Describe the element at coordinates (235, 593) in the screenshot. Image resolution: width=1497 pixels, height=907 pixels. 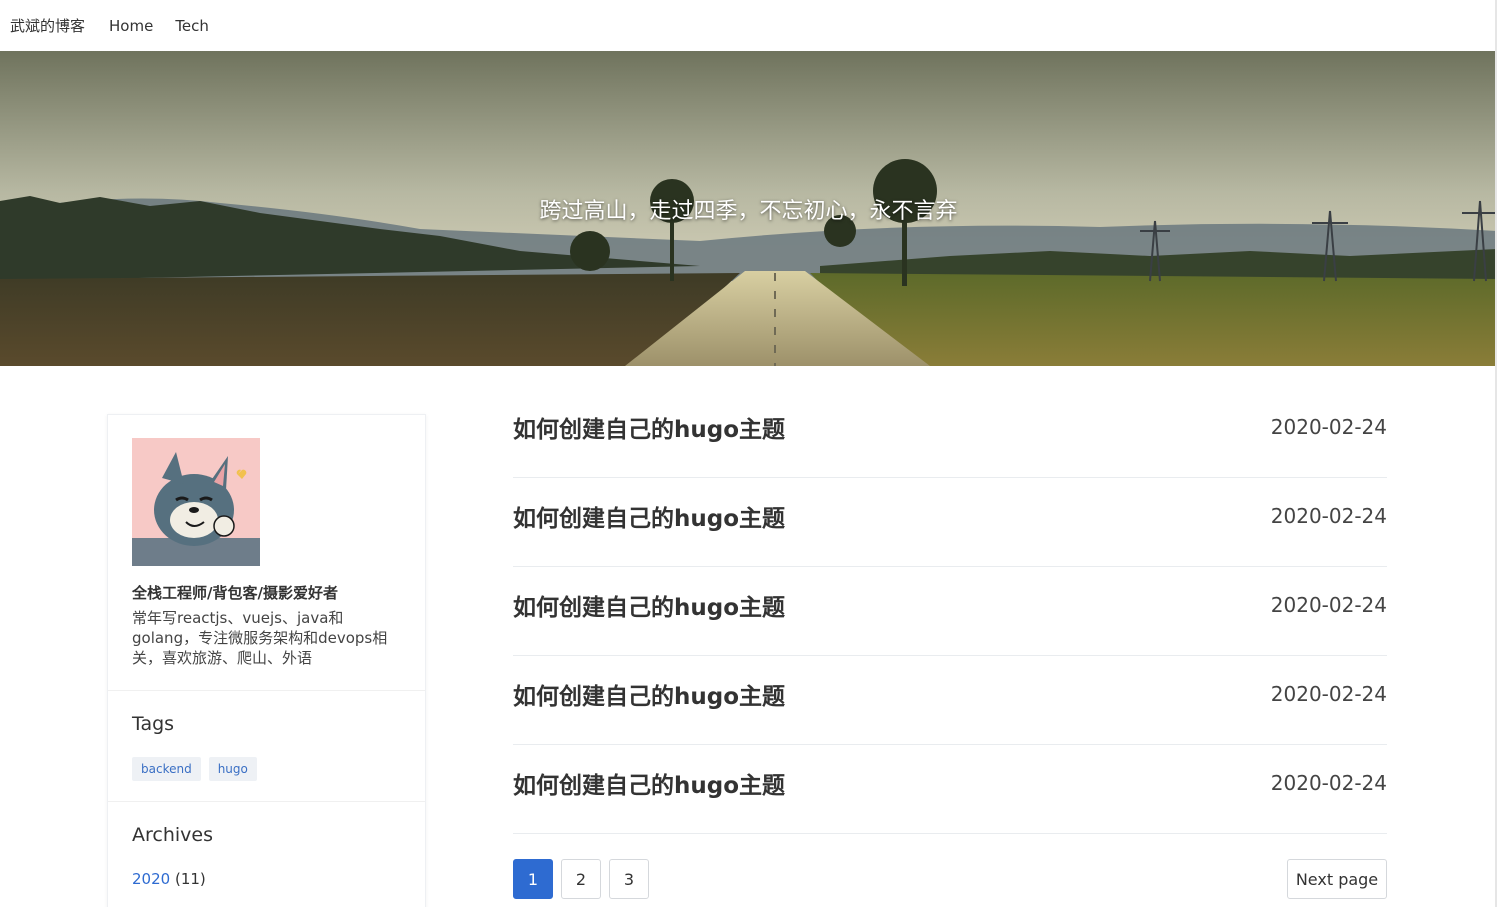
I see `profile-title: 全栈工程师/背包客/摄影爱好者` at that location.